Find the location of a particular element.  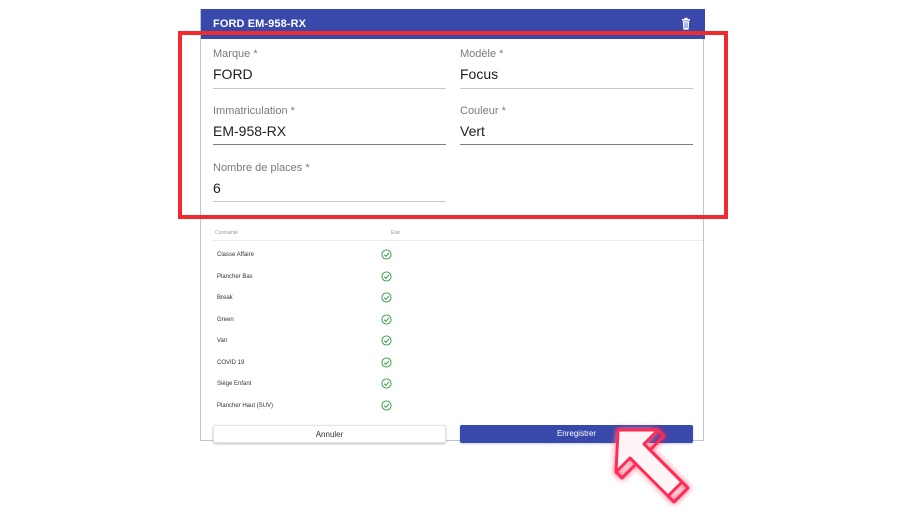

constraint-name: Van is located at coordinates (222, 341).